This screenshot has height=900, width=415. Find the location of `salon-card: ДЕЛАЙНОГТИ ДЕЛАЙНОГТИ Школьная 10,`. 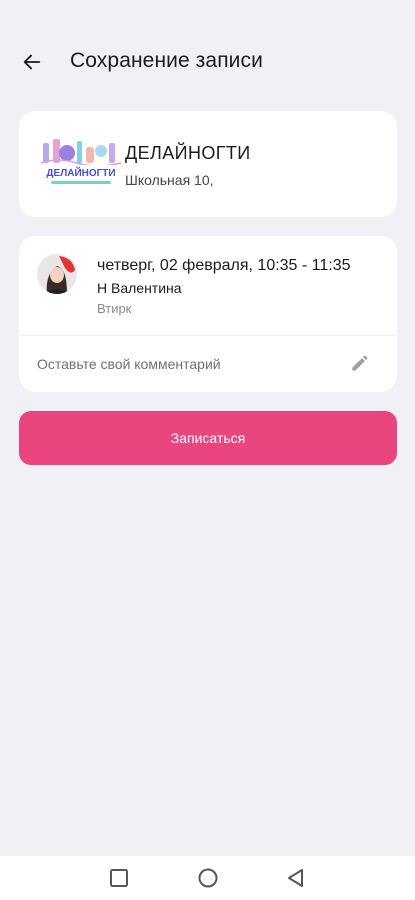

salon-card: ДЕЛАЙНОГТИ ДЕЛАЙНОГТИ Школьная 10, is located at coordinates (208, 164).